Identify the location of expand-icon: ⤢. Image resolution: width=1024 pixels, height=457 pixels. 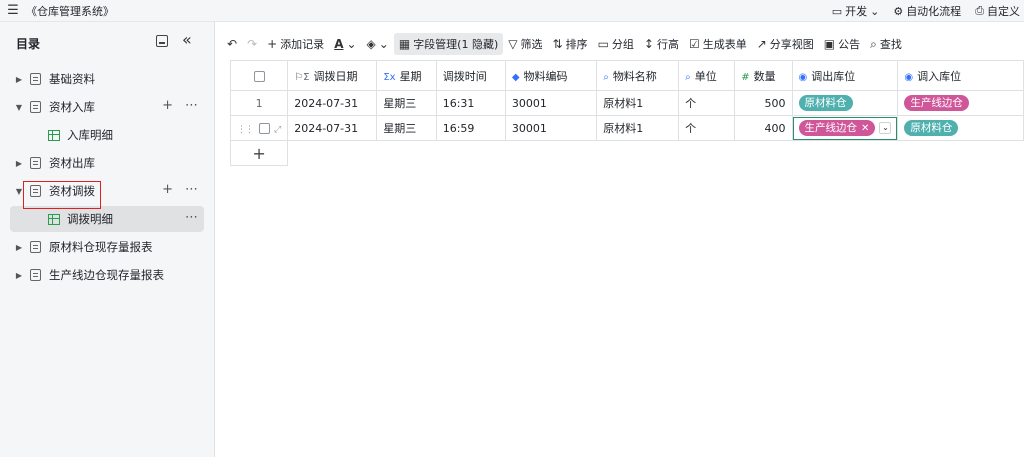
(277, 130).